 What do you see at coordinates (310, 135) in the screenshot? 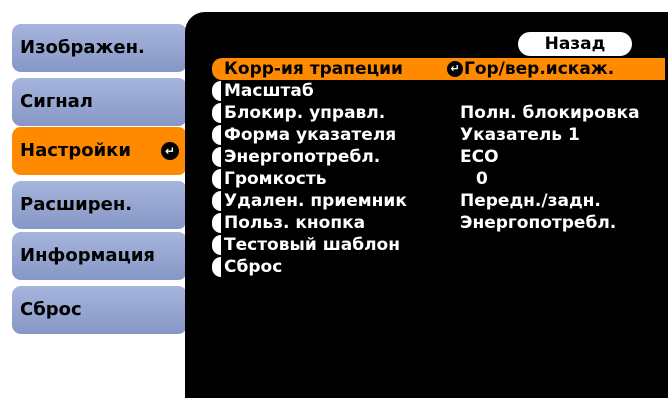
I see `menu-item-label: Форма указателя` at bounding box center [310, 135].